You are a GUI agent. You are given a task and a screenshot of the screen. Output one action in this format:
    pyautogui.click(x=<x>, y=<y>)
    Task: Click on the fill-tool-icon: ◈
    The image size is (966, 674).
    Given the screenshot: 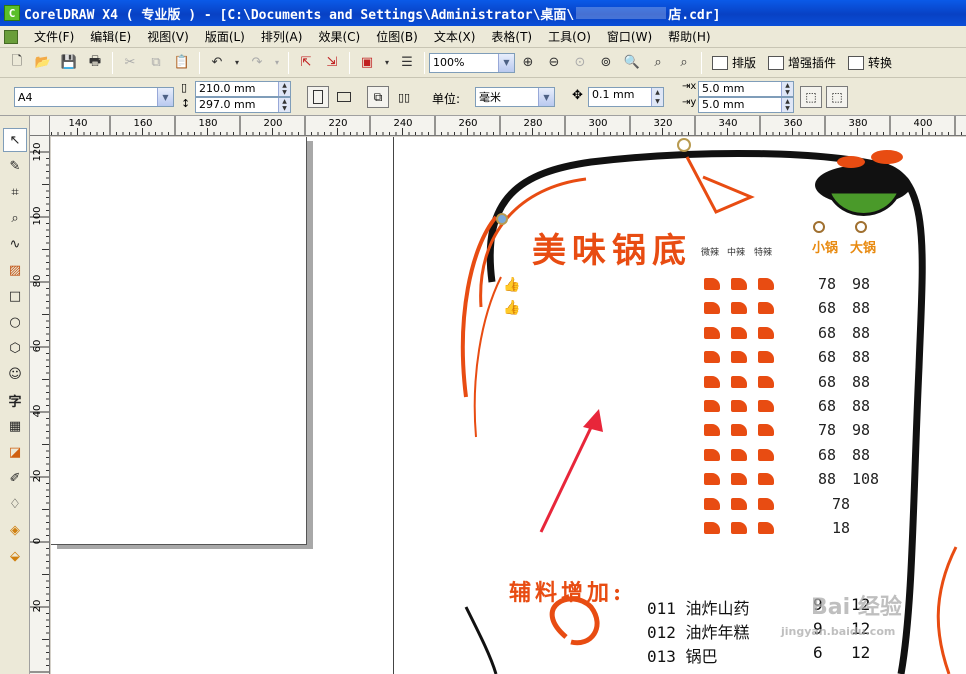 What is the action you would take?
    pyautogui.click(x=15, y=530)
    